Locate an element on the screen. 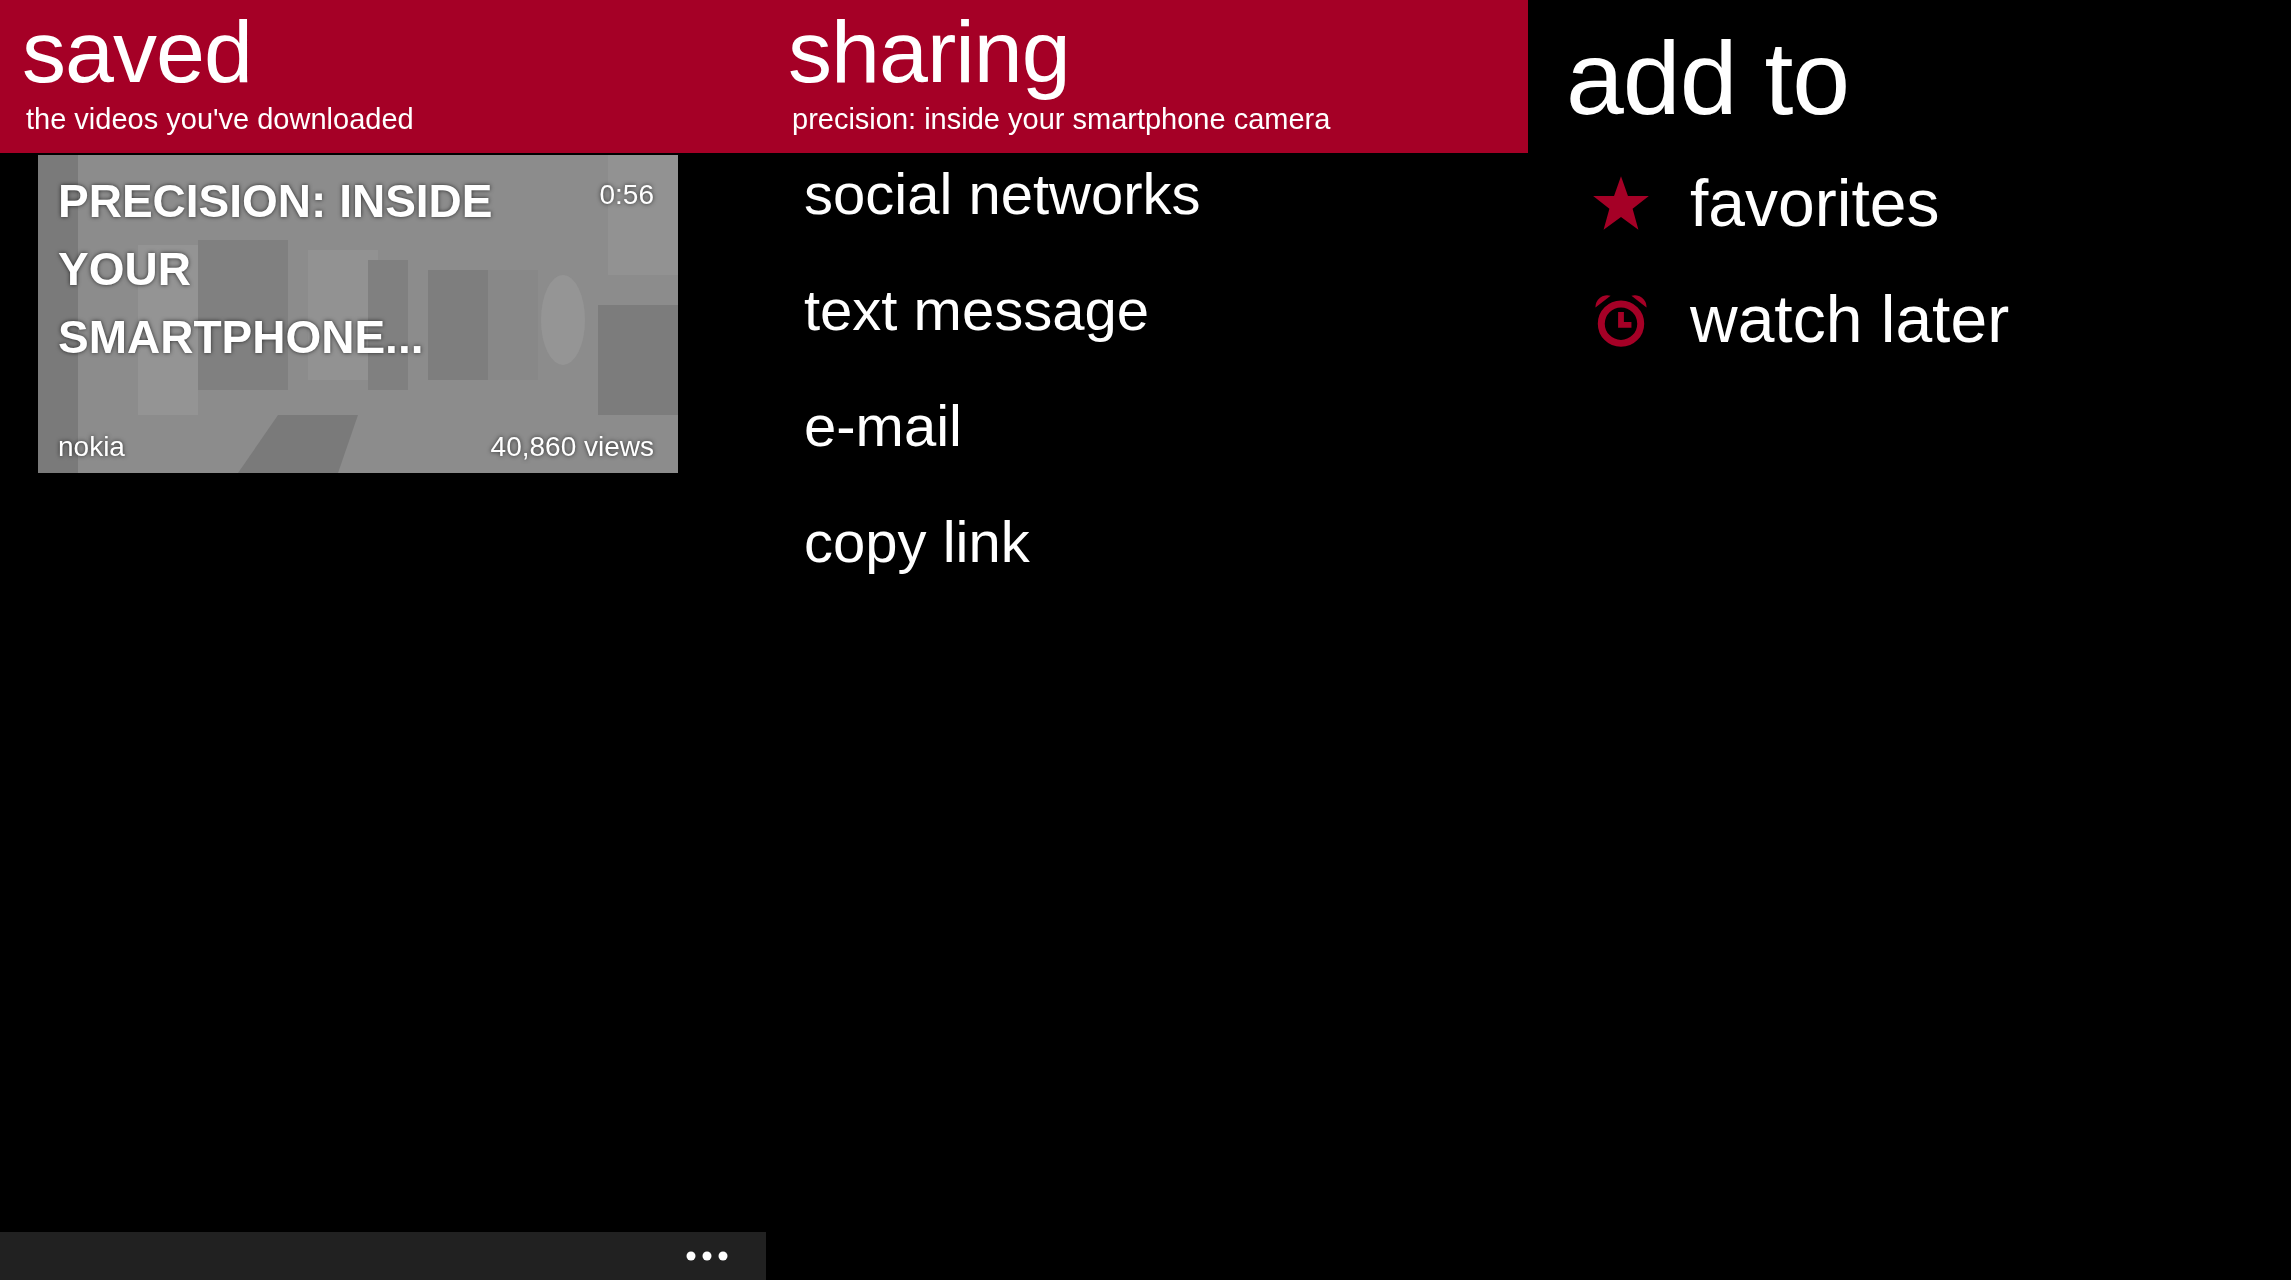  star-icon is located at coordinates (1621, 203).